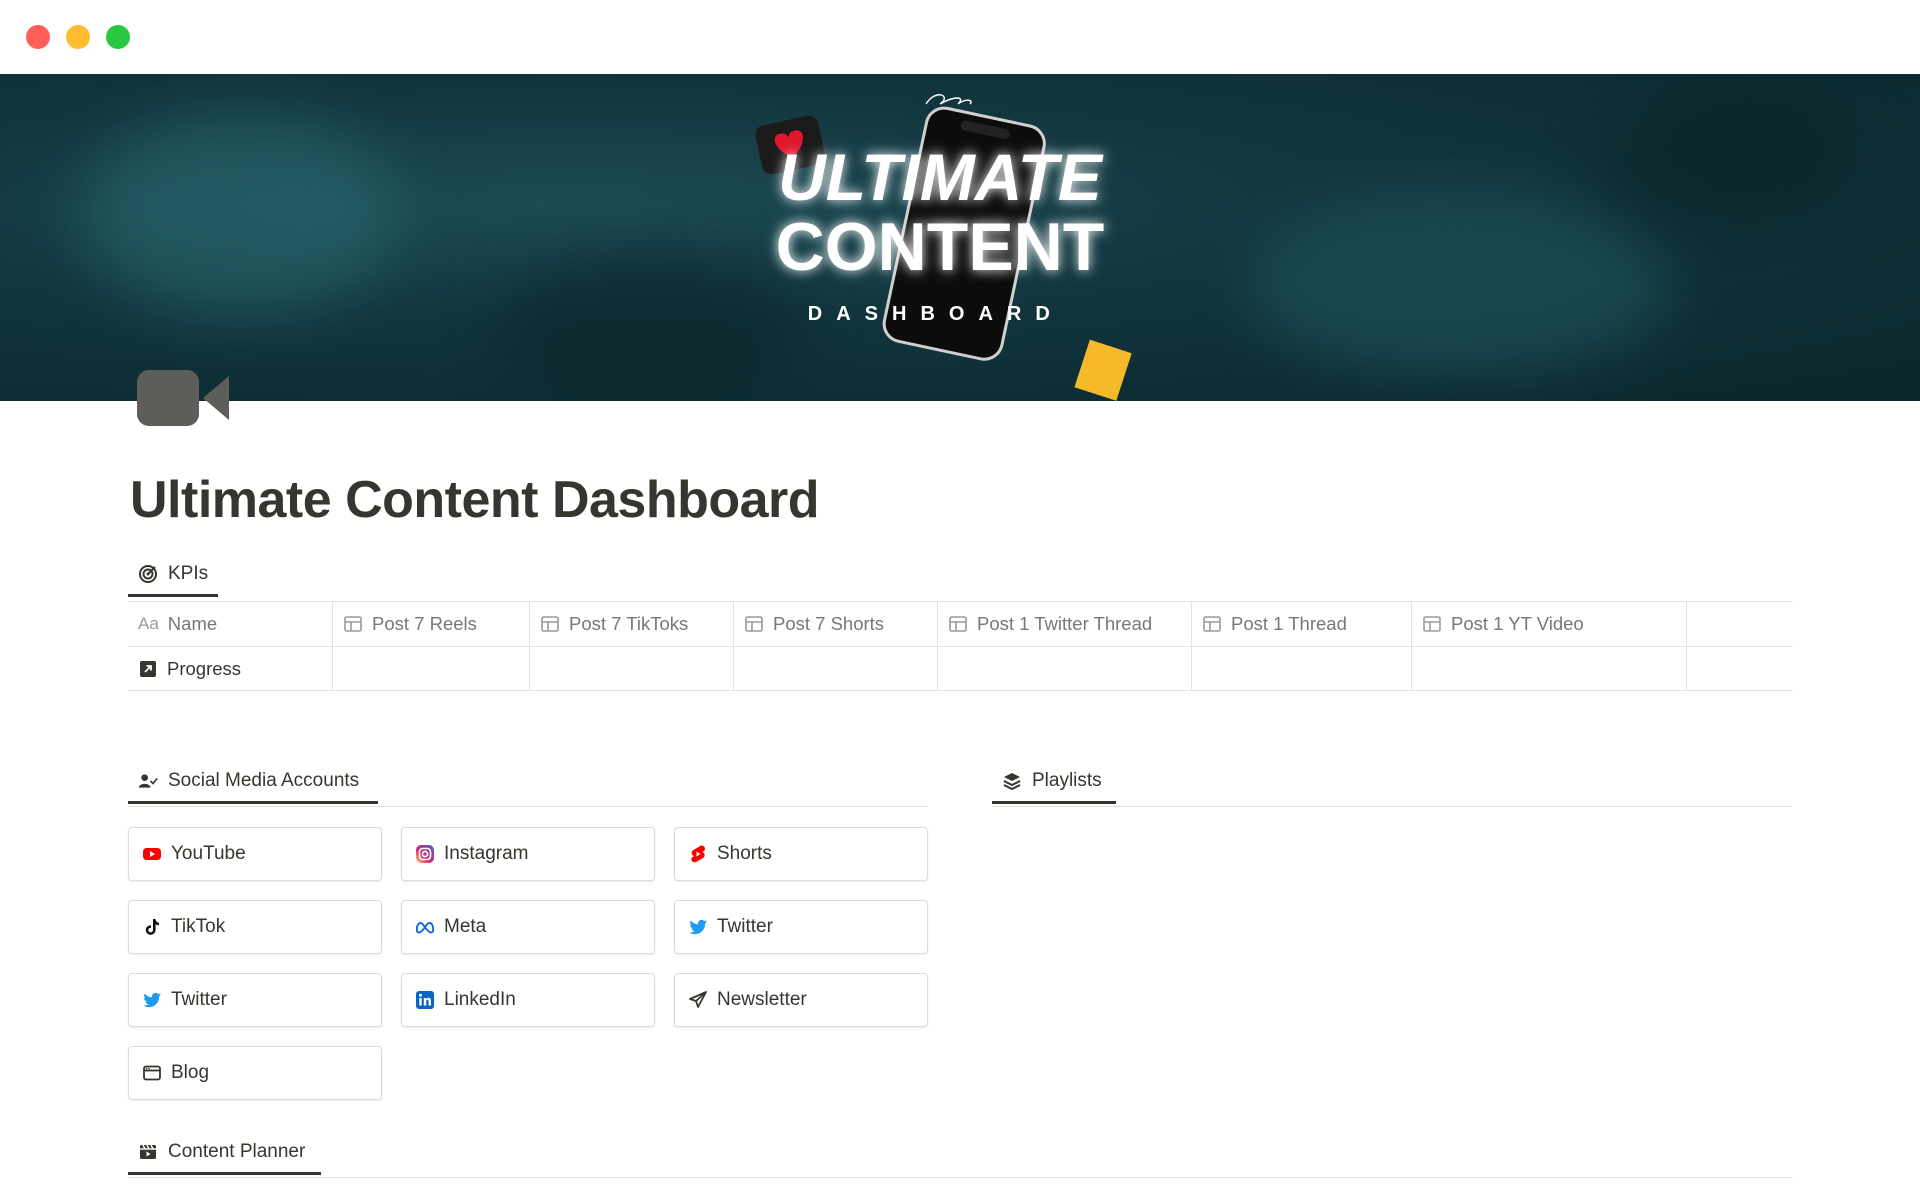 The image size is (1920, 1200). Describe the element at coordinates (528, 1000) in the screenshot. I see `linkedin-link-button: LinkedIn` at that location.